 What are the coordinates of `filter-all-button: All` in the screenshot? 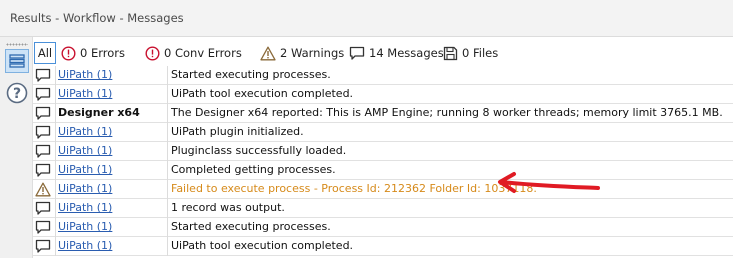 It's located at (45, 53).